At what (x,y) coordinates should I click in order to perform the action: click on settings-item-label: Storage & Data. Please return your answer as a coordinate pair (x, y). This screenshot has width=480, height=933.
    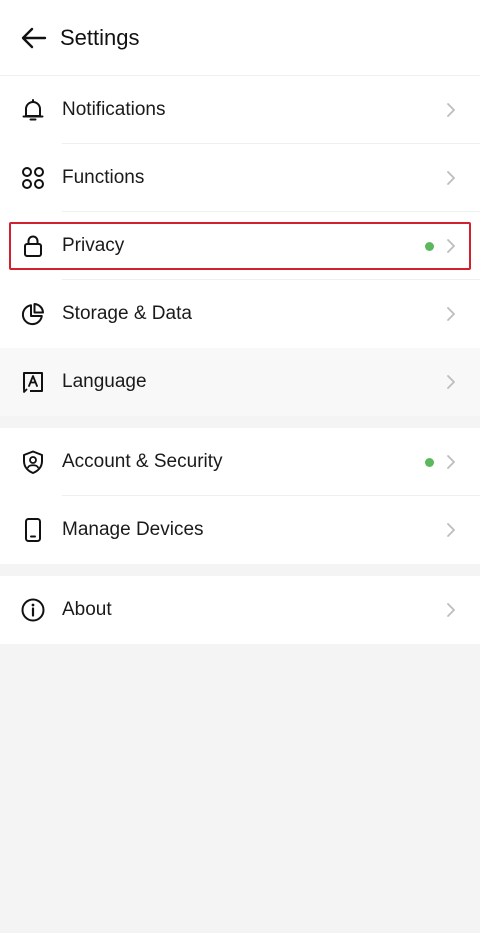
    Looking at the image, I should click on (127, 313).